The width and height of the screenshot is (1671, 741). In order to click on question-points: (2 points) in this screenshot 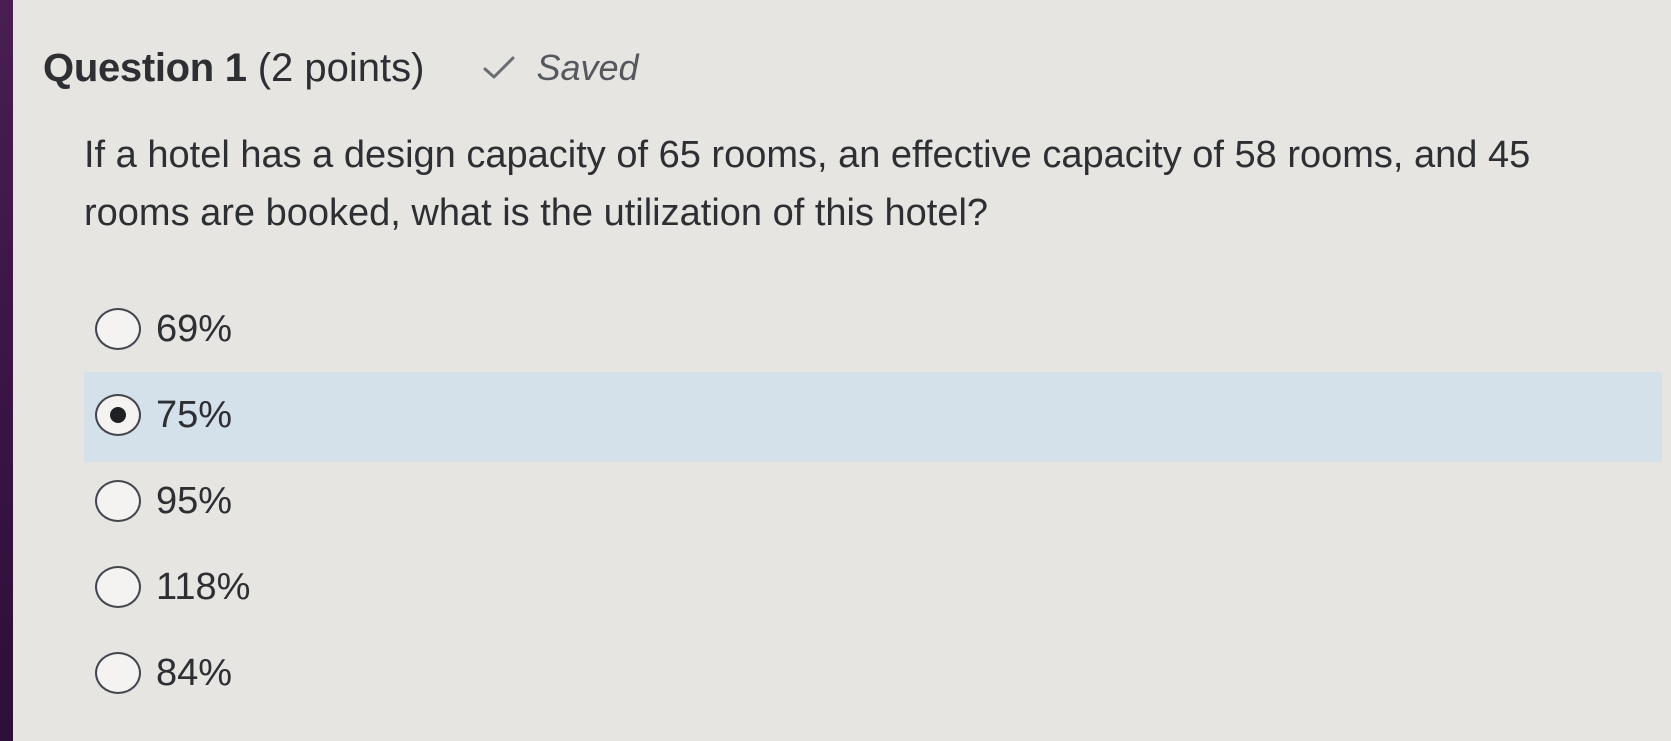, I will do `click(341, 67)`.